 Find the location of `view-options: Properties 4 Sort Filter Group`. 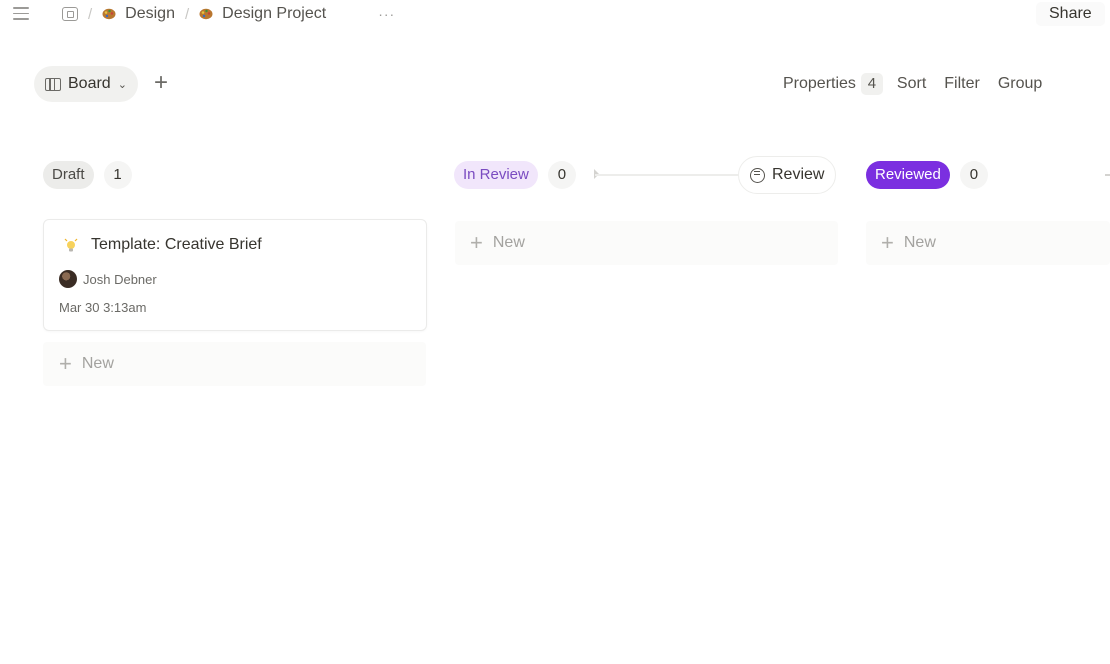

view-options: Properties 4 Sort Filter Group is located at coordinates (912, 84).